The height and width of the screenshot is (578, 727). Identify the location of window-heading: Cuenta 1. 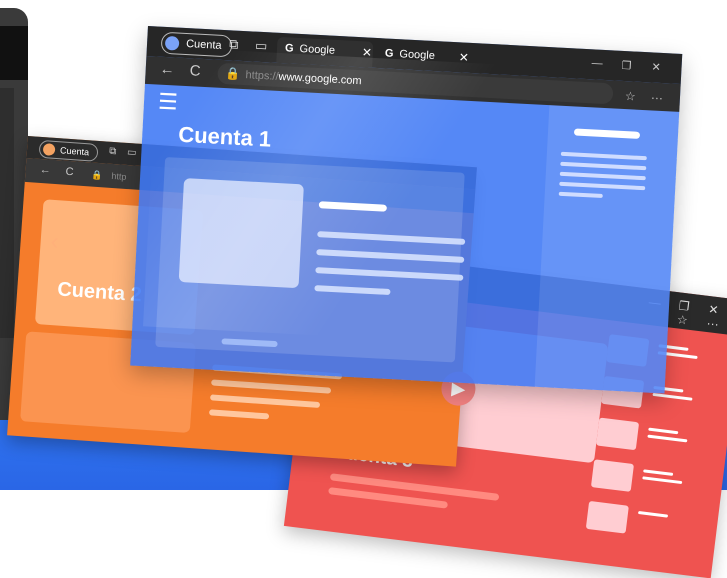
(224, 136).